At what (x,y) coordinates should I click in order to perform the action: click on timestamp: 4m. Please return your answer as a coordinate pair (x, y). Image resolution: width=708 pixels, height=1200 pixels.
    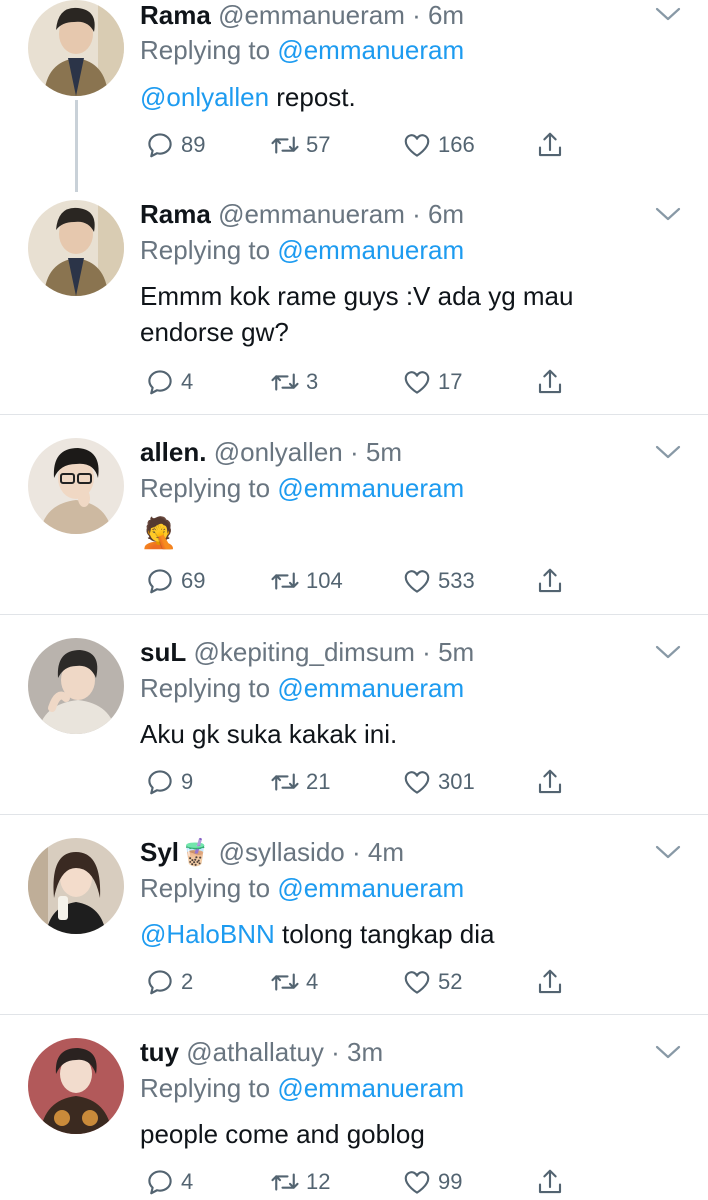
    Looking at the image, I should click on (386, 852).